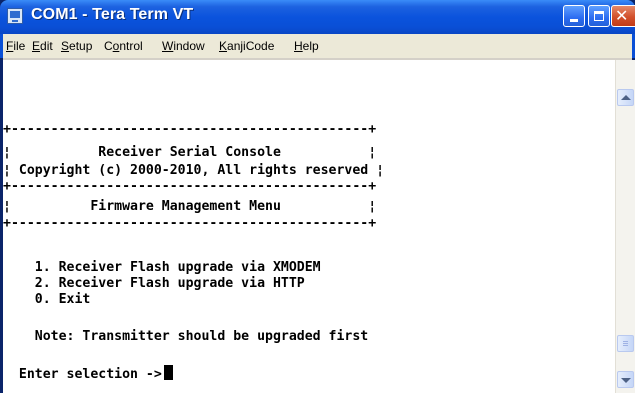 This screenshot has width=635, height=393. I want to click on minimize-icon, so click(574, 20).